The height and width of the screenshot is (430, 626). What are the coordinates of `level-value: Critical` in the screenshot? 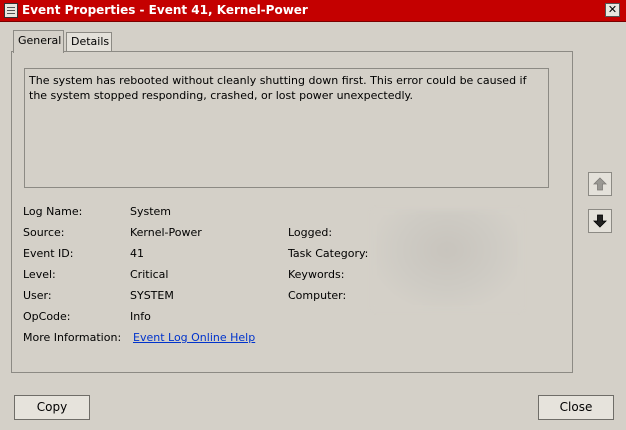 It's located at (149, 274).